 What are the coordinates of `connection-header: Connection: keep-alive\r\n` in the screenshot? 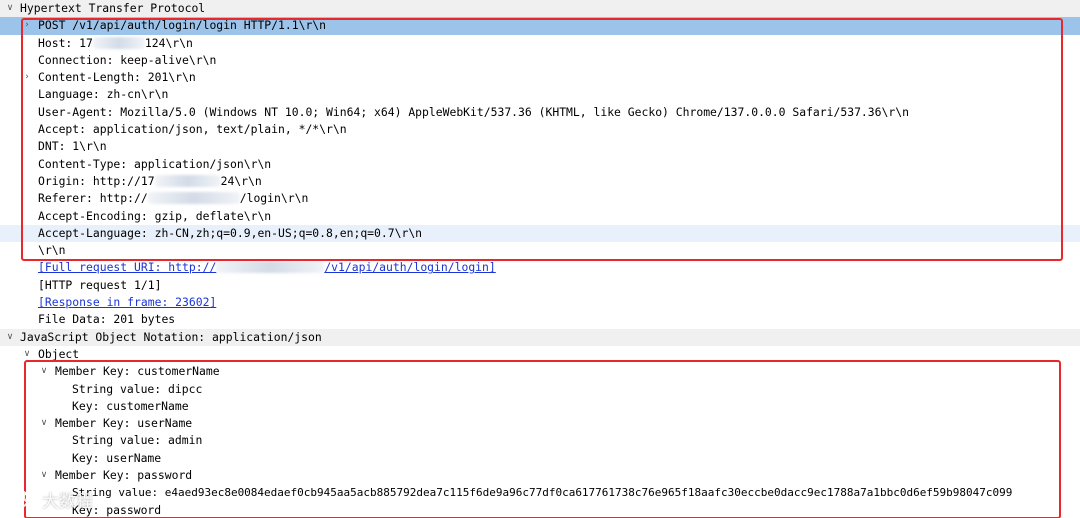 It's located at (127, 59).